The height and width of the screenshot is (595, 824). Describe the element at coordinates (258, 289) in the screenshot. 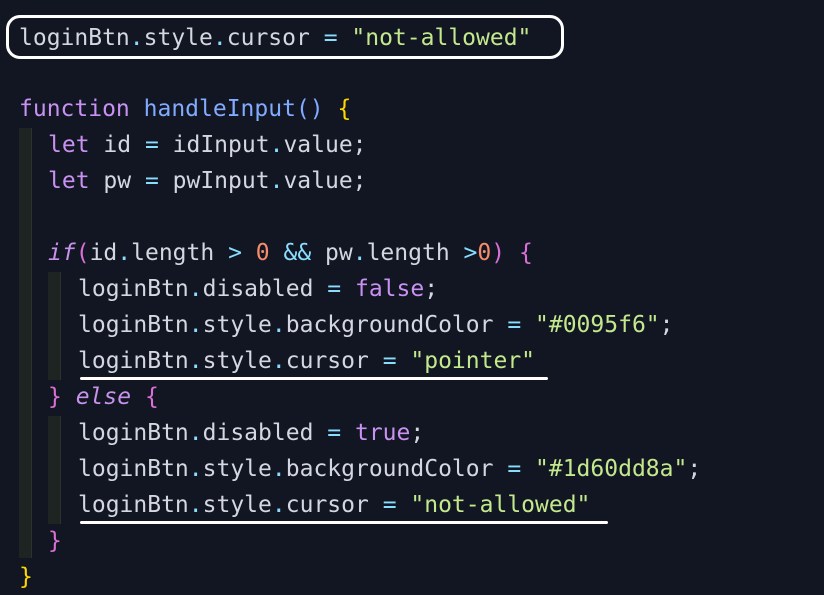

I see `code-line-7: loginBtn.disabled = false;` at that location.